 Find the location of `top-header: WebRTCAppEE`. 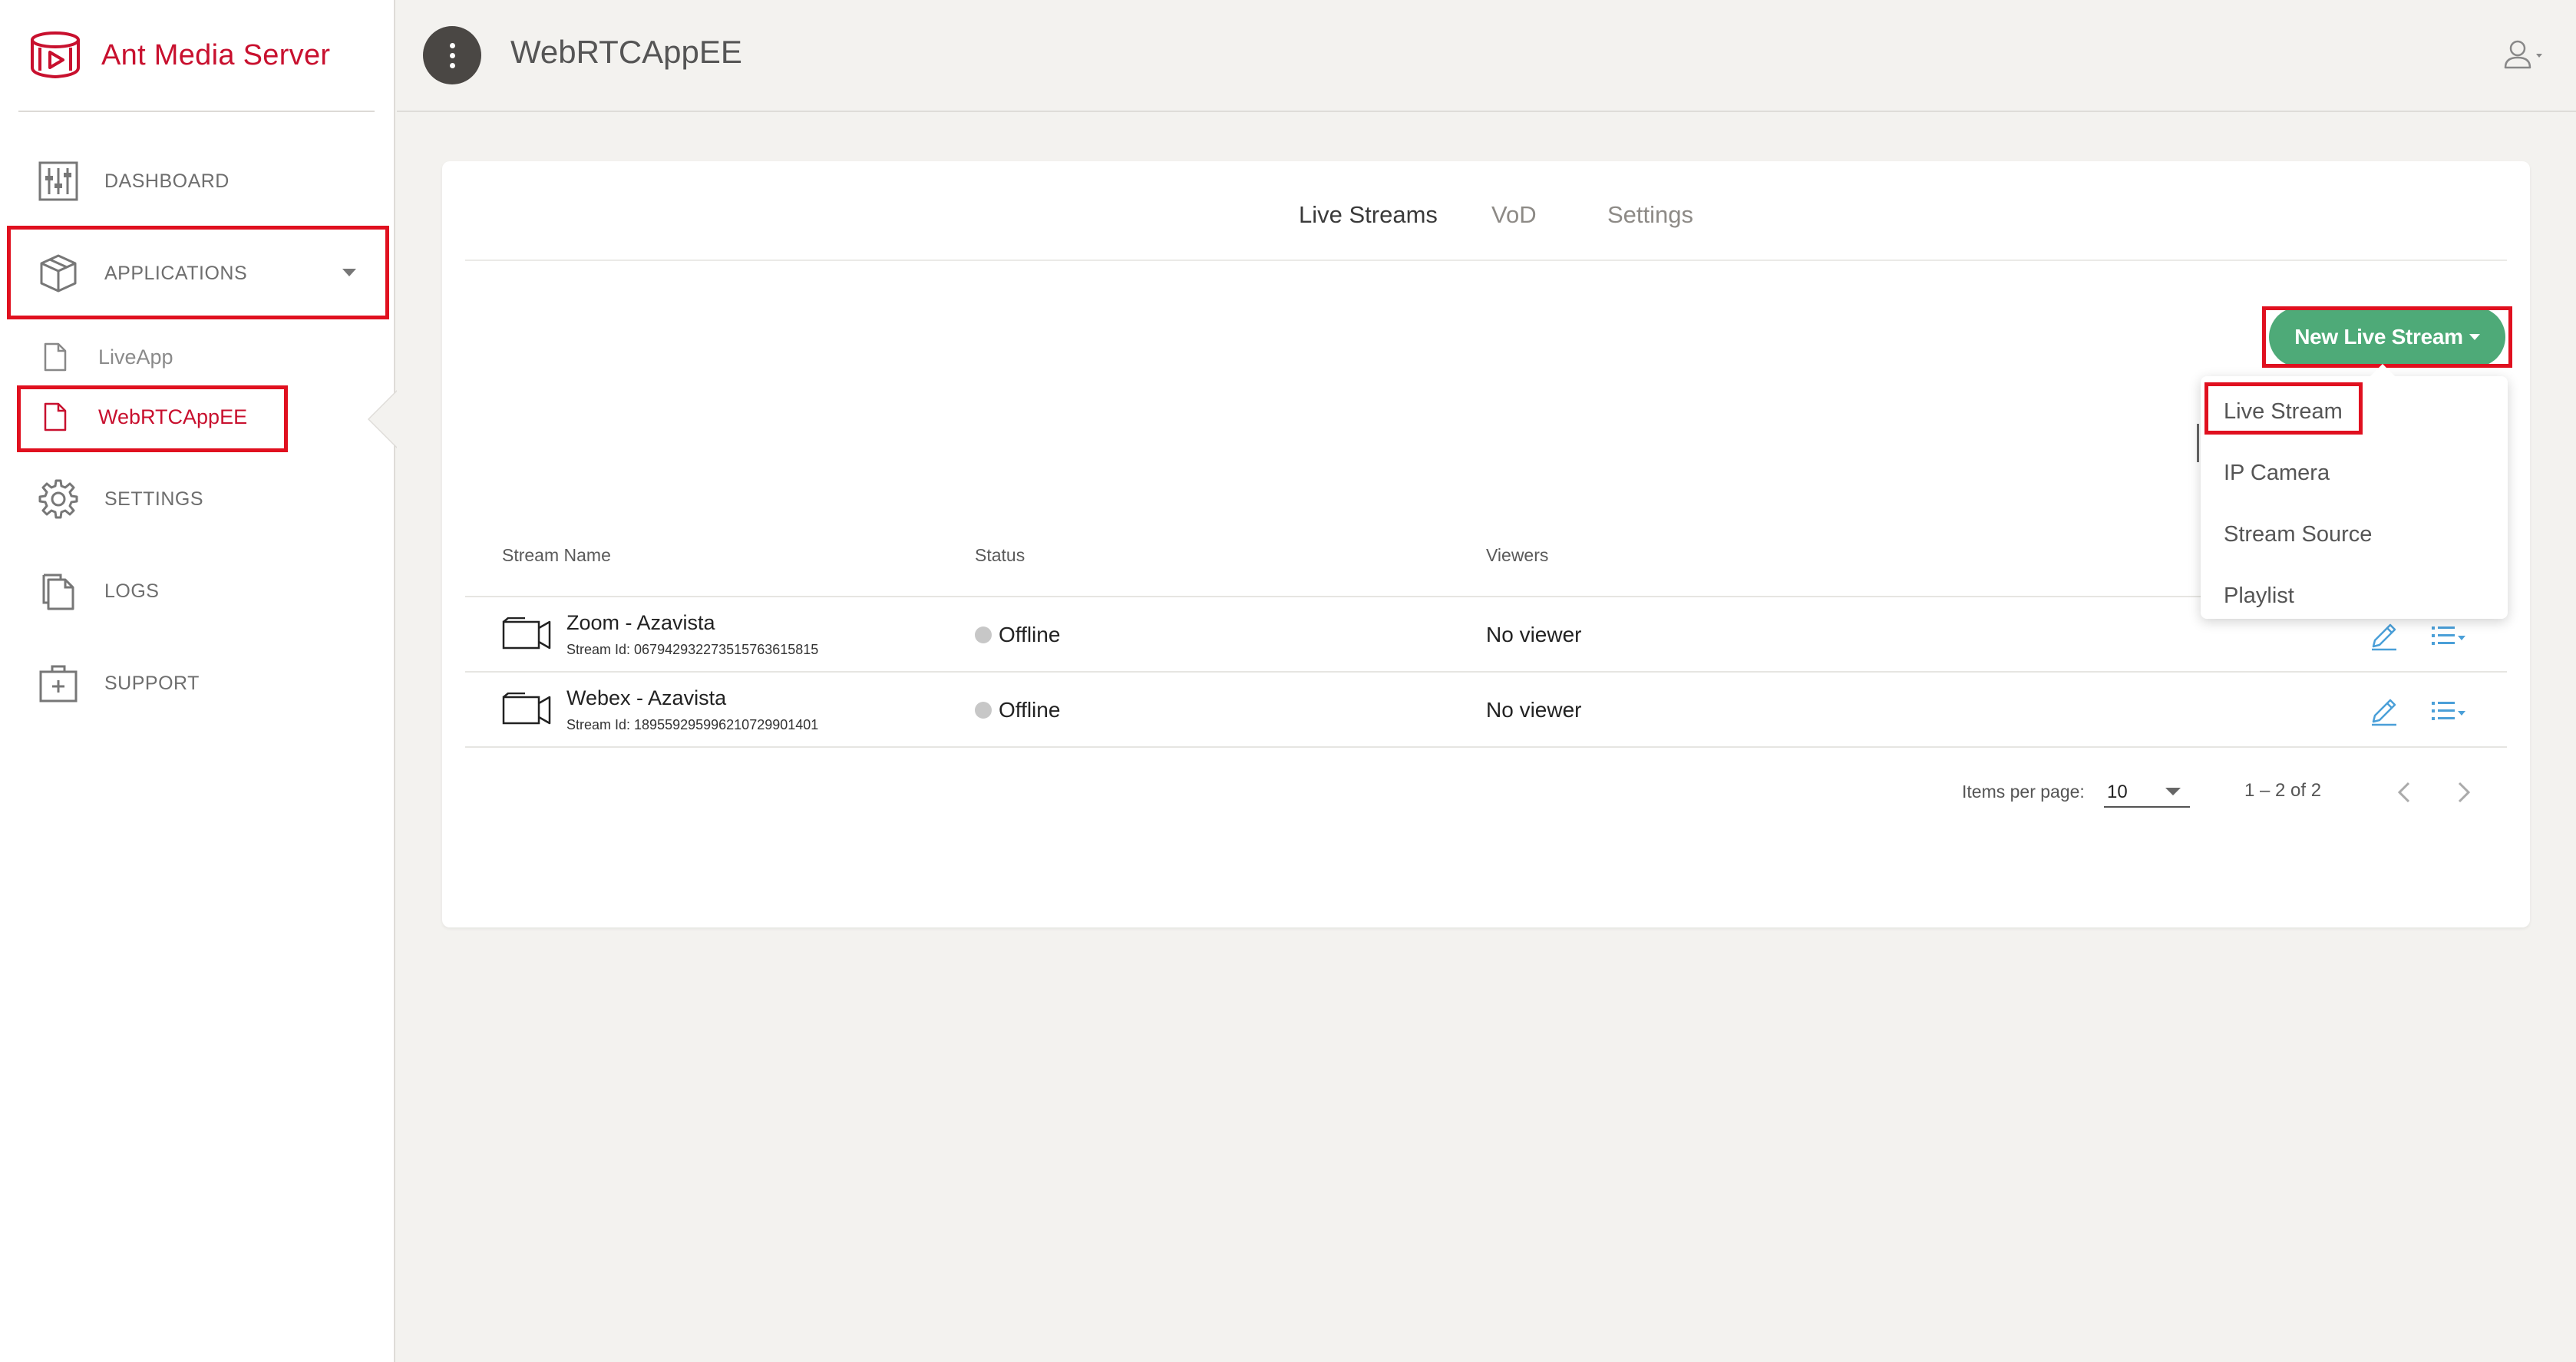

top-header: WebRTCAppEE is located at coordinates (1486, 56).